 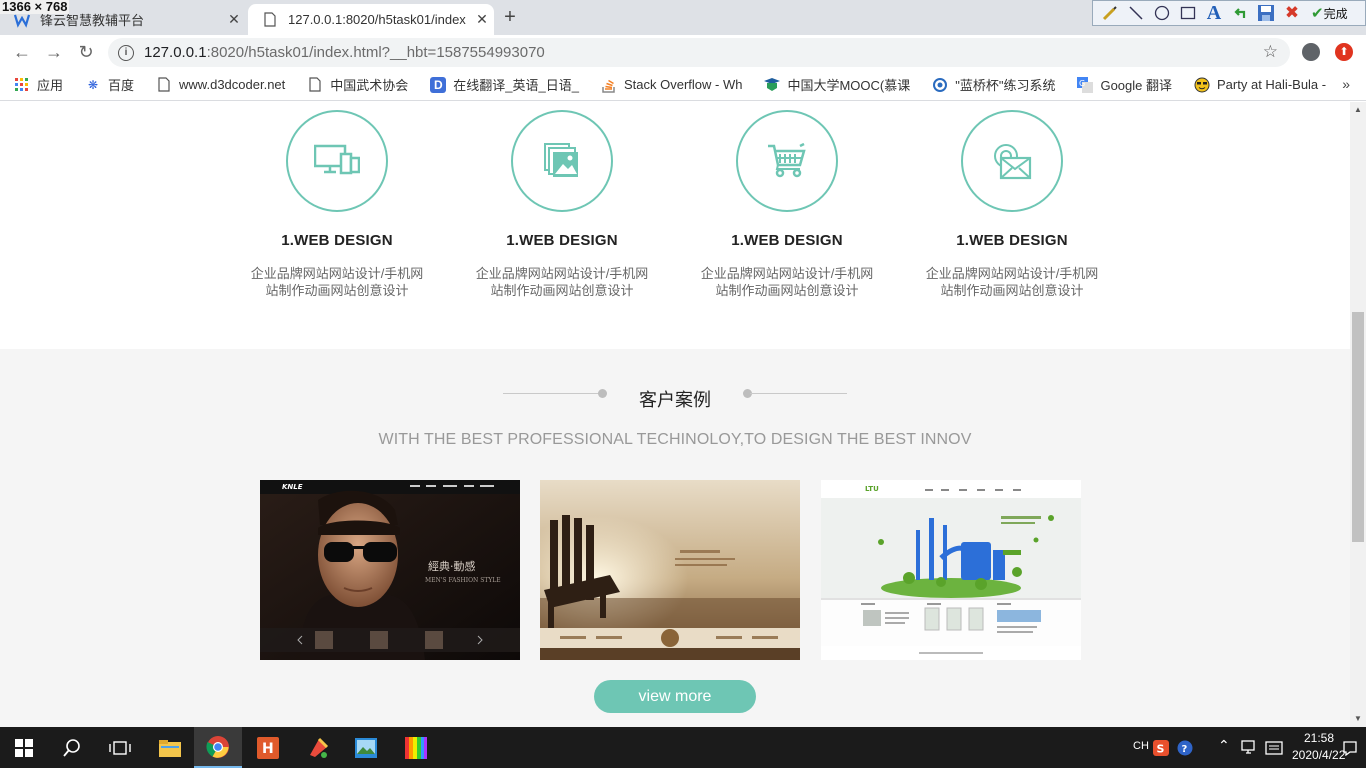 I want to click on clock-time: 21:58, so click(x=1319, y=738).